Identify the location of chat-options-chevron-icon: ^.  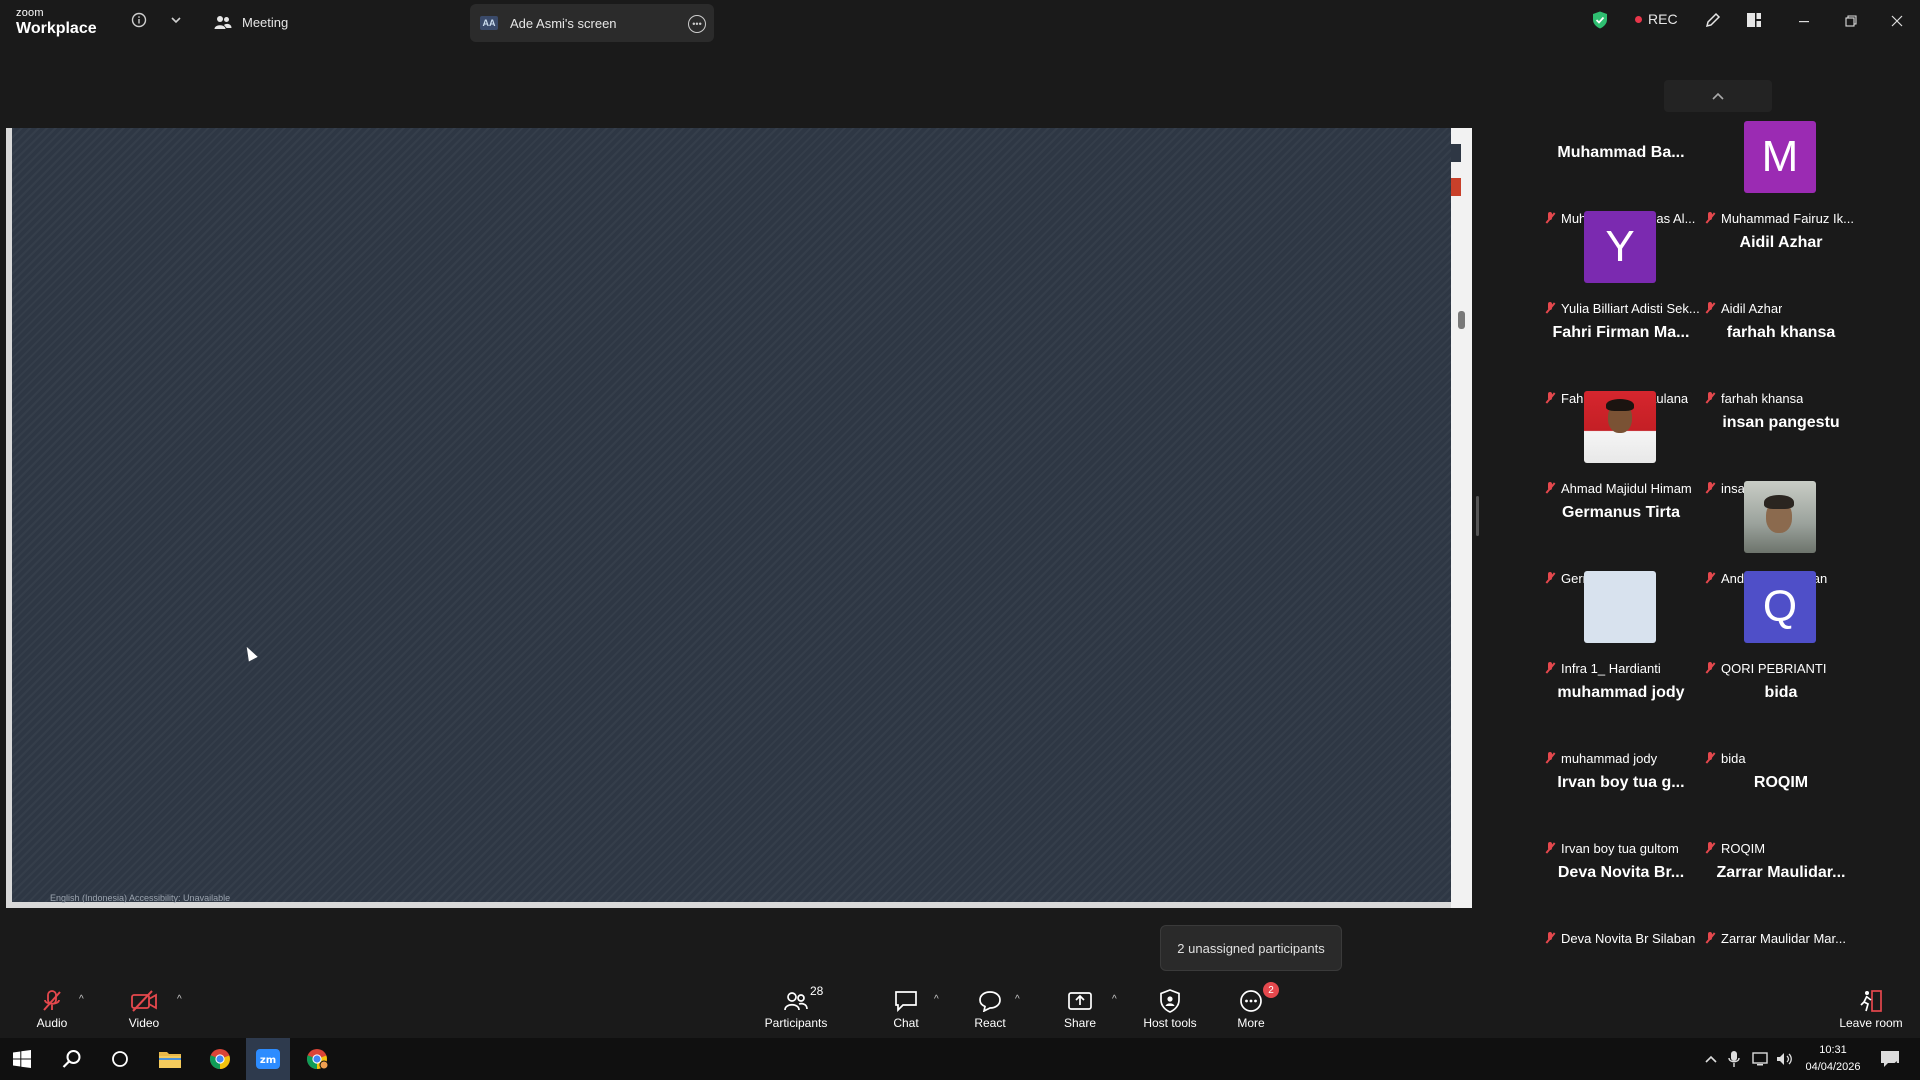
(936, 999).